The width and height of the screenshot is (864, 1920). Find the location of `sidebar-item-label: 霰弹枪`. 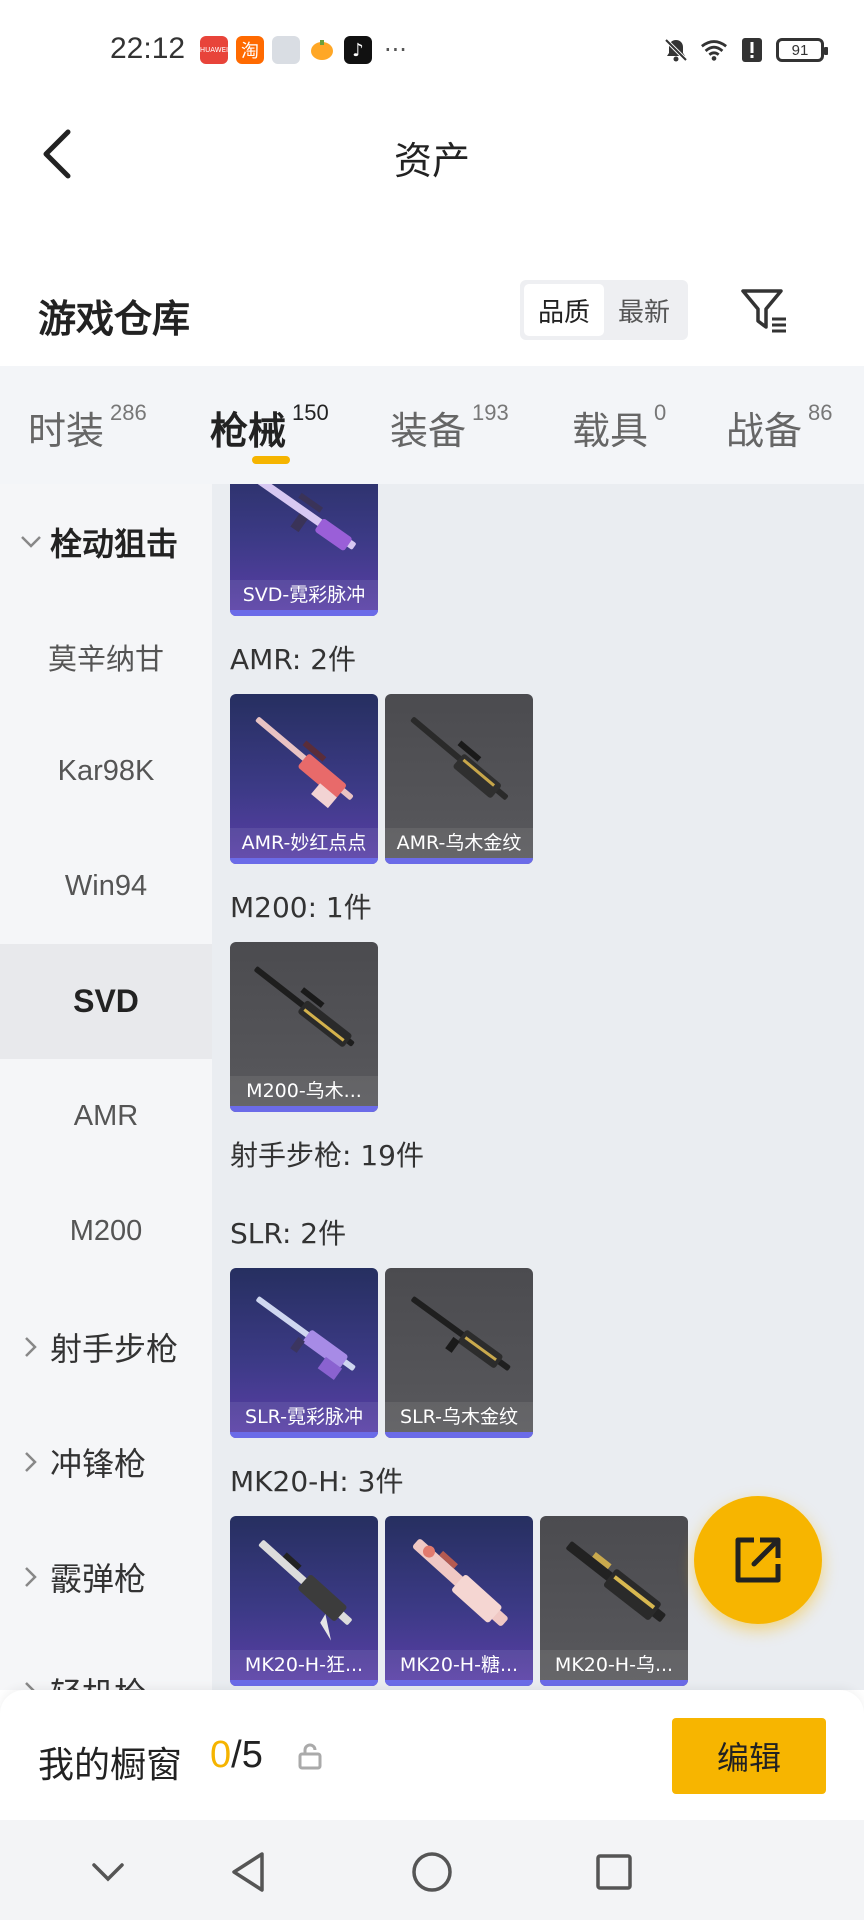

sidebar-item-label: 霰弹枪 is located at coordinates (98, 1578).